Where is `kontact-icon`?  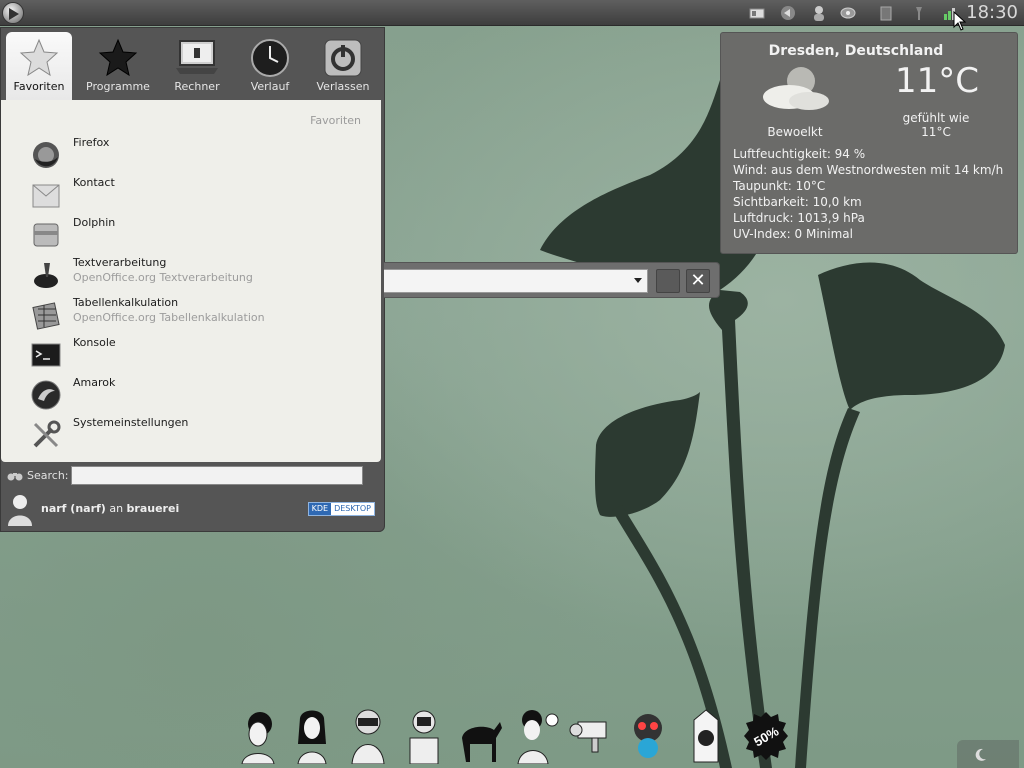
kontact-icon is located at coordinates (46, 196).